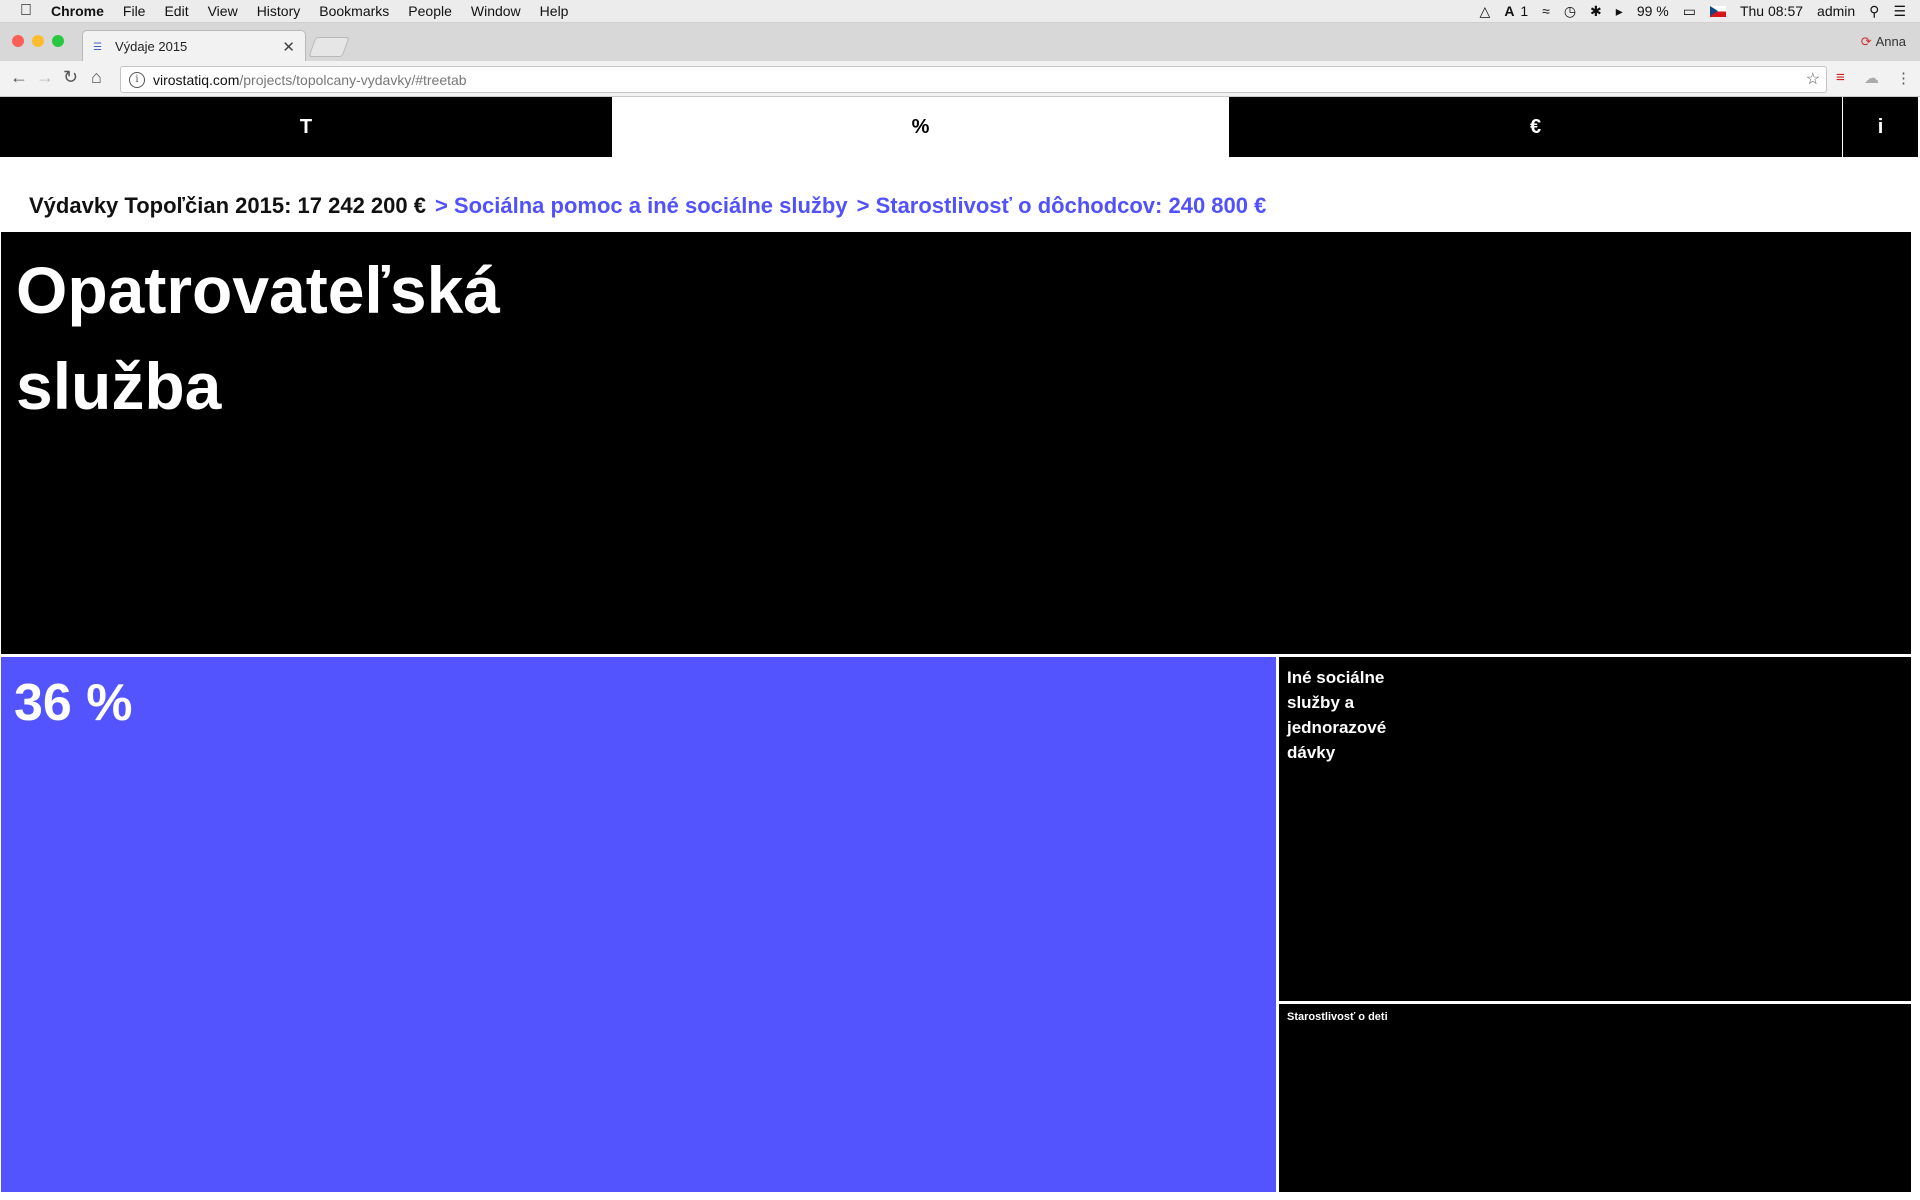  Describe the element at coordinates (1813, 79) in the screenshot. I see `bookmark-star-icon: ☆` at that location.